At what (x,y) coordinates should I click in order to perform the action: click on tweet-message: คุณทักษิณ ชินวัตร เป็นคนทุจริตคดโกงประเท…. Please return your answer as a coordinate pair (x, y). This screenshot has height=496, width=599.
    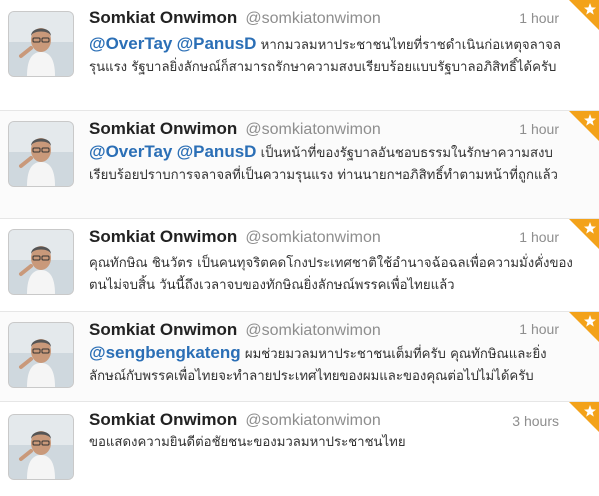
    Looking at the image, I should click on (331, 274).